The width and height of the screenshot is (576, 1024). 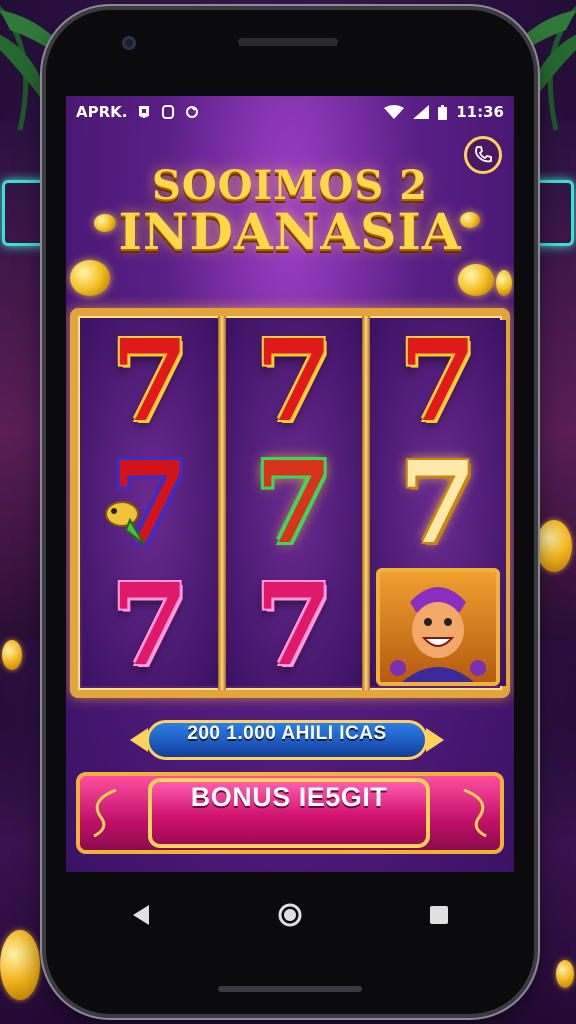 What do you see at coordinates (290, 989) in the screenshot?
I see `home-indicator` at bounding box center [290, 989].